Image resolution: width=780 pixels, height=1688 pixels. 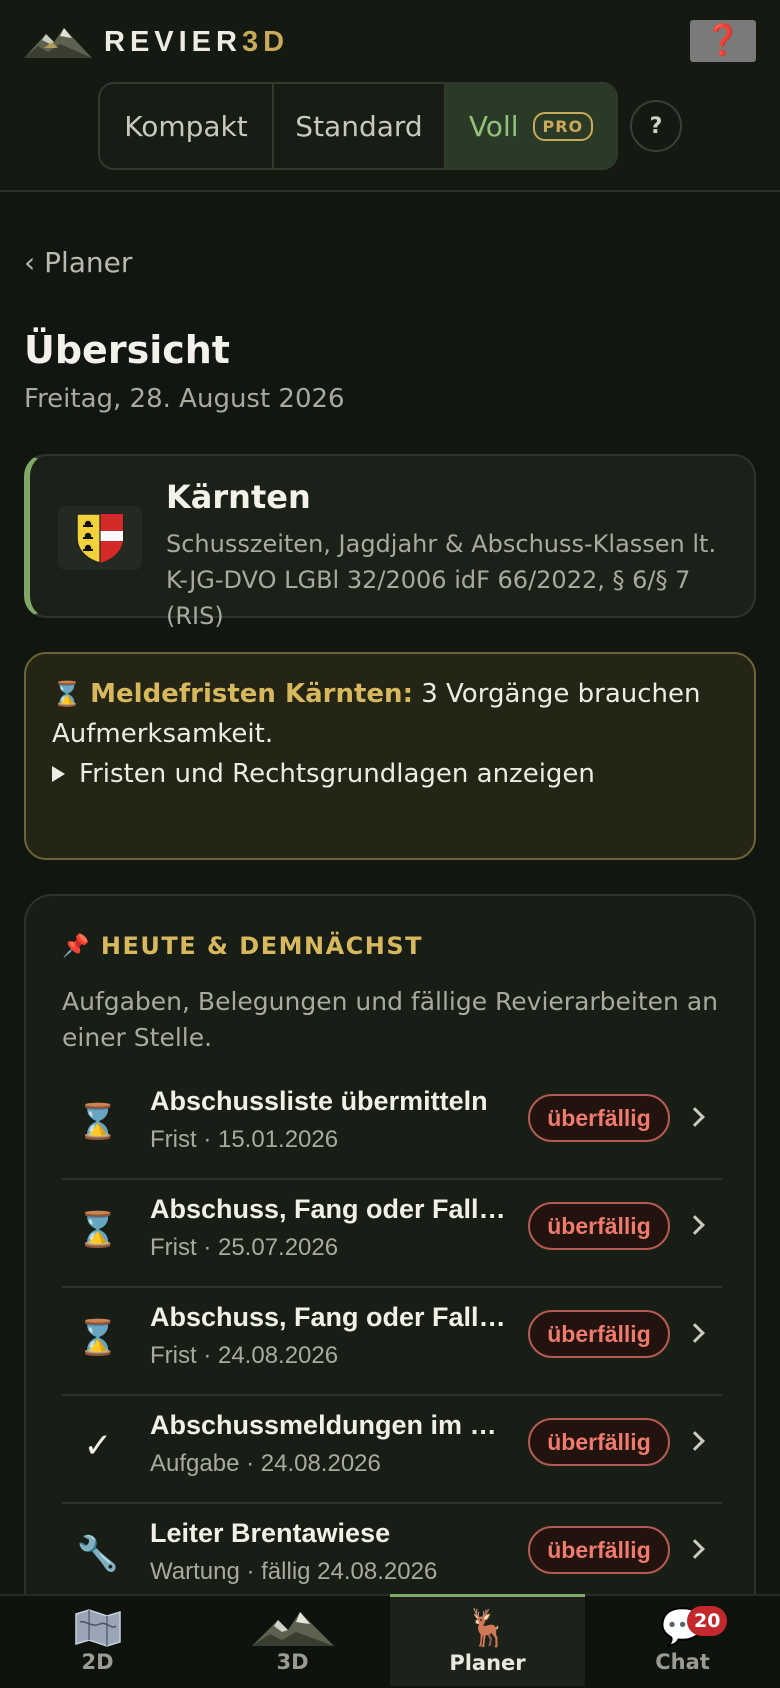 I want to click on task-subtitle: Aufgabe · 24.08.2026, so click(x=265, y=1463).